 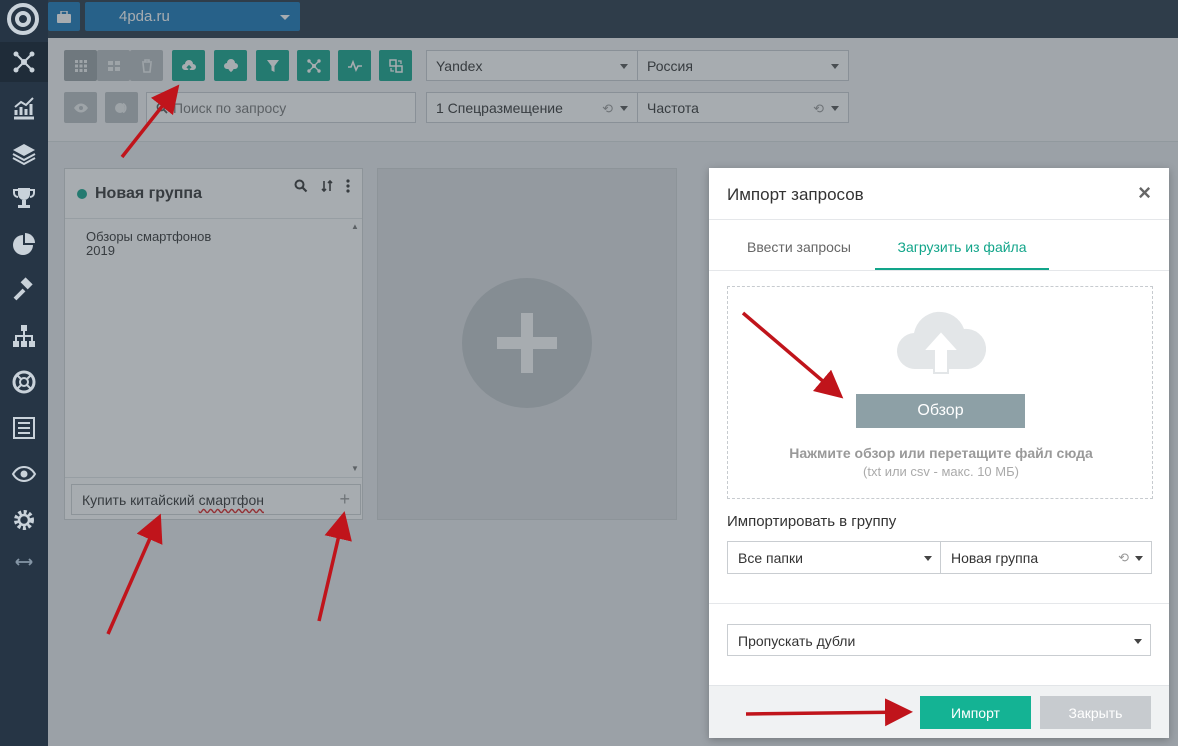 What do you see at coordinates (24, 474) in the screenshot?
I see `eye-icon` at bounding box center [24, 474].